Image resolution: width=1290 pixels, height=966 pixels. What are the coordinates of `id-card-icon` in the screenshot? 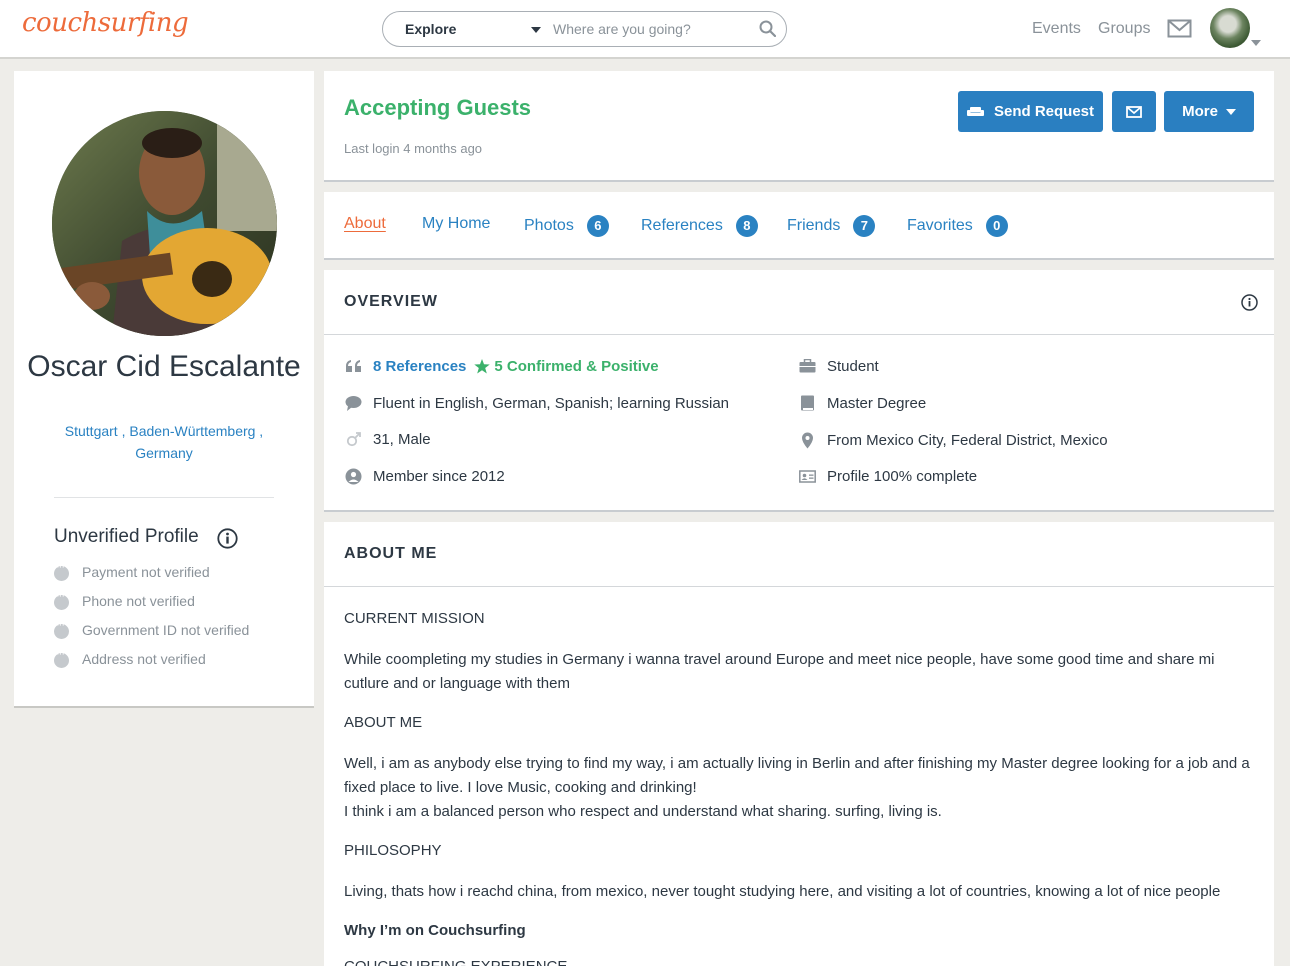 It's located at (807, 476).